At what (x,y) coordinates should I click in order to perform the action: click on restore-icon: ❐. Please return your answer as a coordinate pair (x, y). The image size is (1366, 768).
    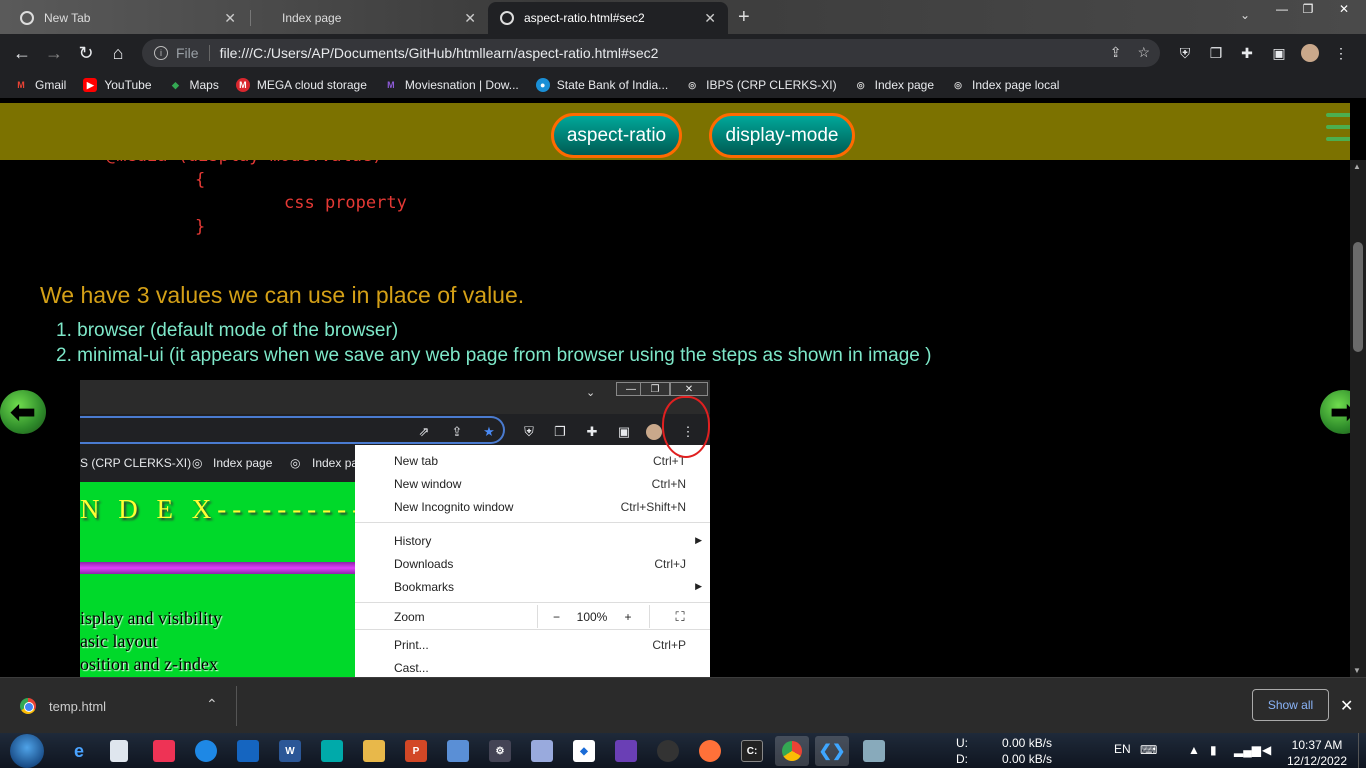
    Looking at the image, I should click on (1308, 9).